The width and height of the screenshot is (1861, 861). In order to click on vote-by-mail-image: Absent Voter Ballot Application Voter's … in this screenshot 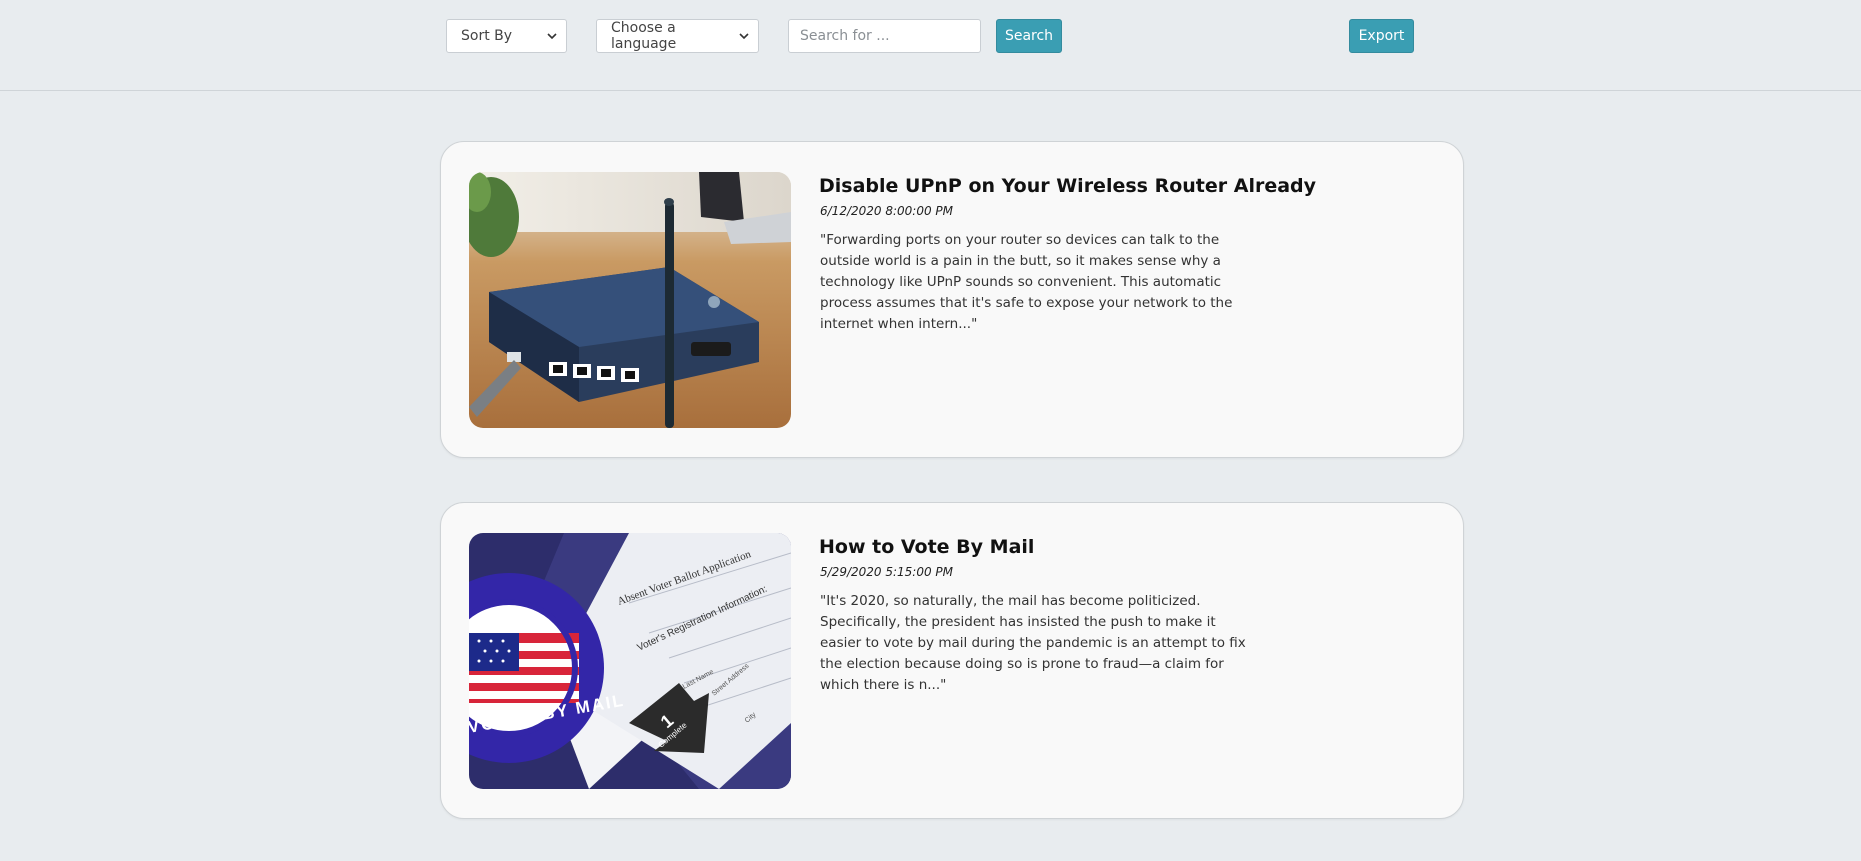, I will do `click(630, 661)`.